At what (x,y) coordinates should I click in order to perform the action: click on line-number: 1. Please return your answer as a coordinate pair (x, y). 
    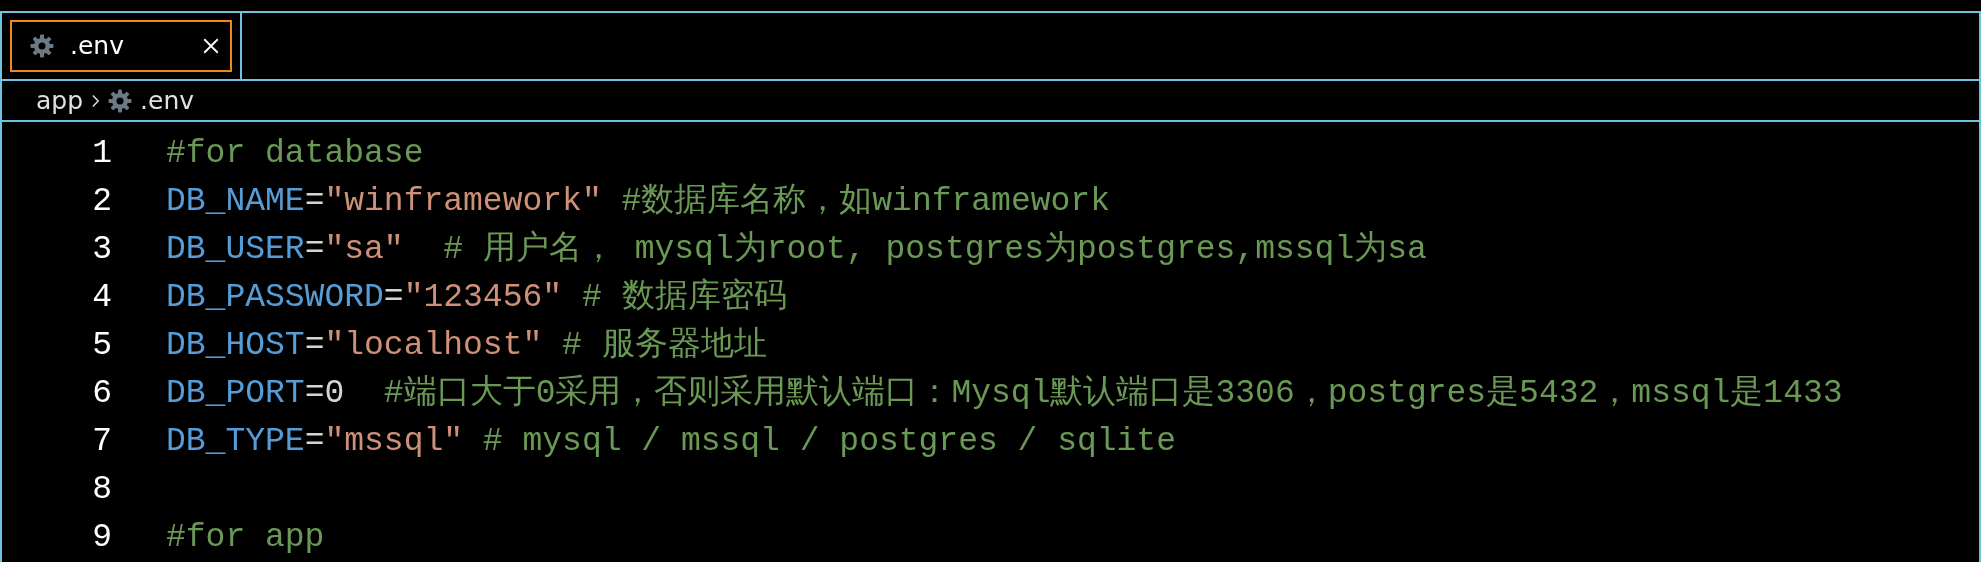
    Looking at the image, I should click on (101, 154).